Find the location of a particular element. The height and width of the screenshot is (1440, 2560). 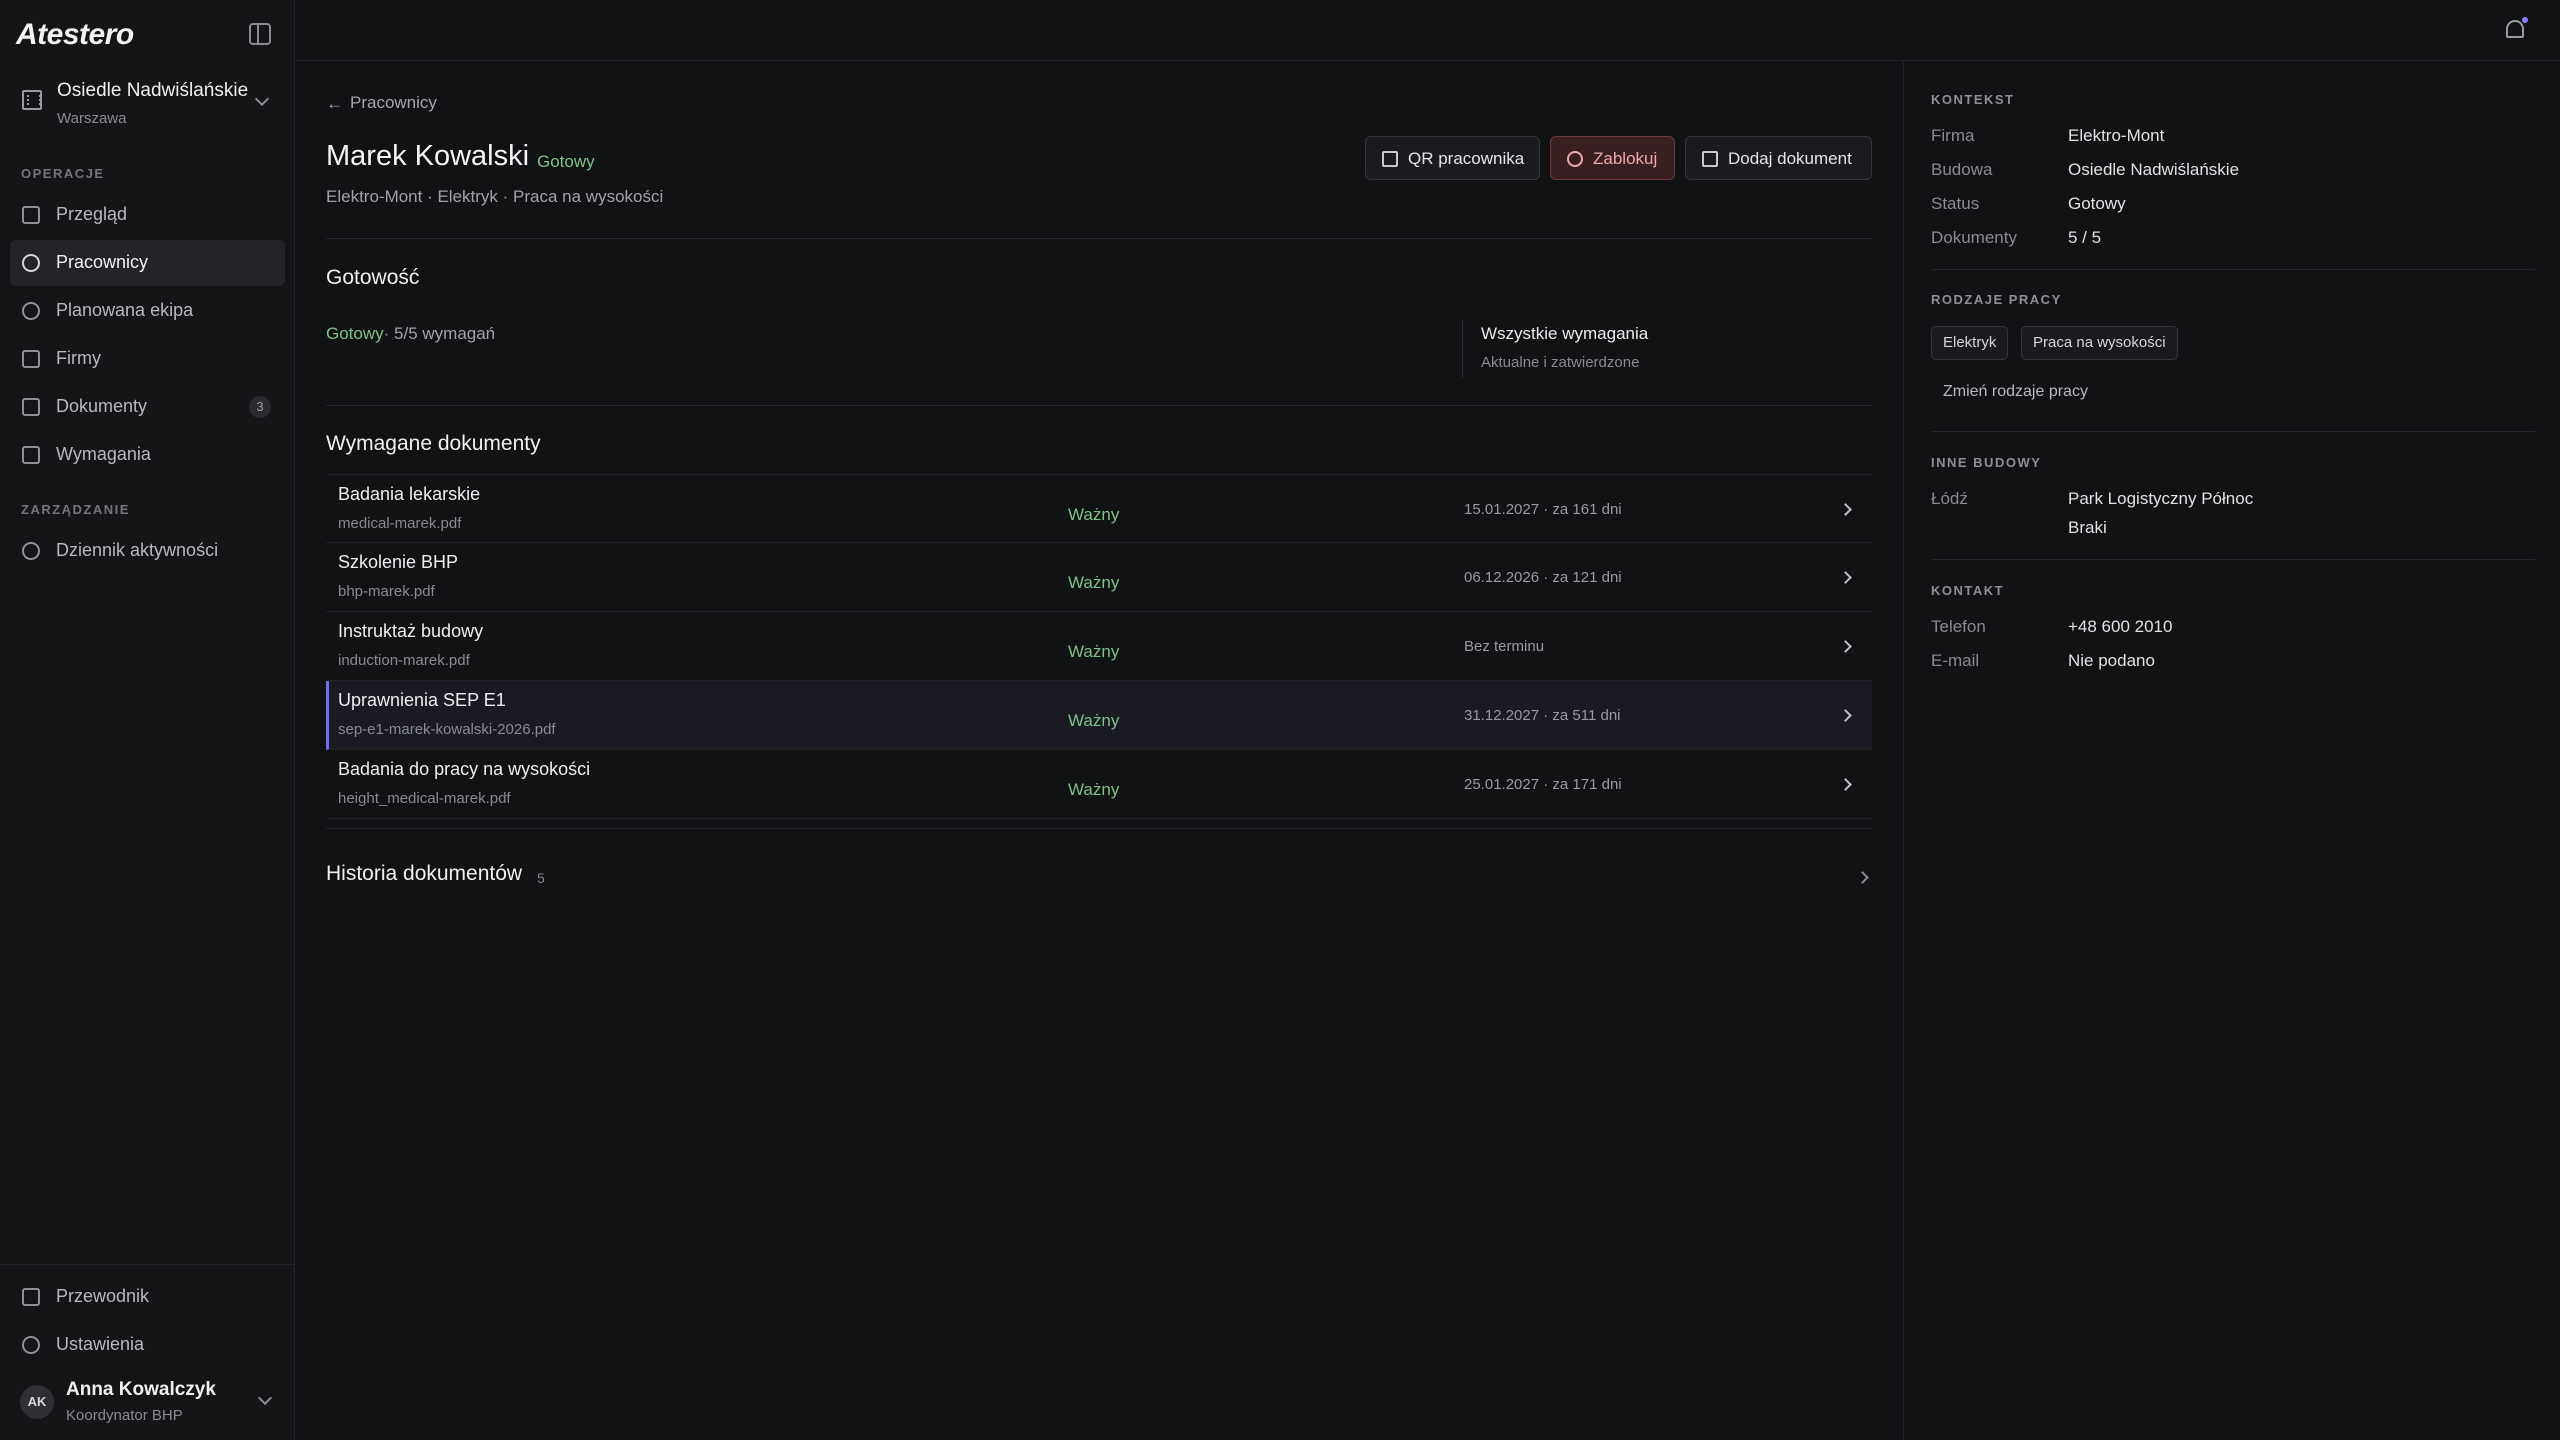

document-file: induction-marek.pdf is located at coordinates (404, 660).